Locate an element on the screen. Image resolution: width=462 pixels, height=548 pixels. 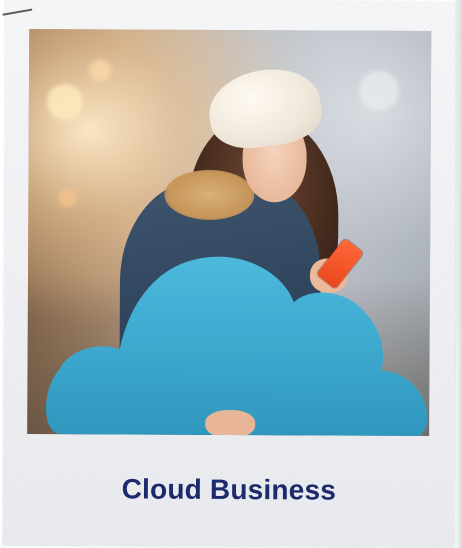
fur-collar is located at coordinates (209, 195).